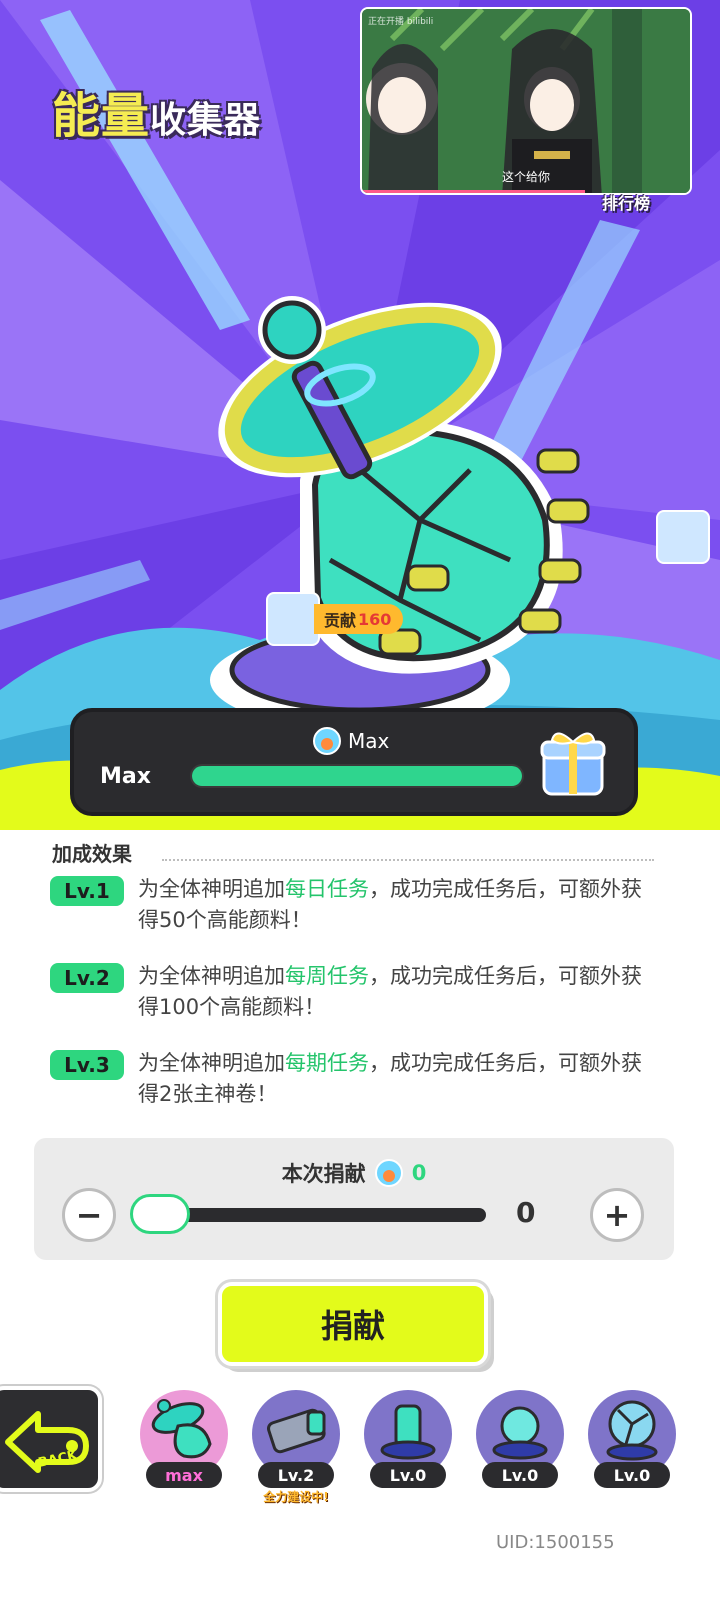 This screenshot has width=720, height=1600. I want to click on back-arrow-icon, so click(47, 1442).